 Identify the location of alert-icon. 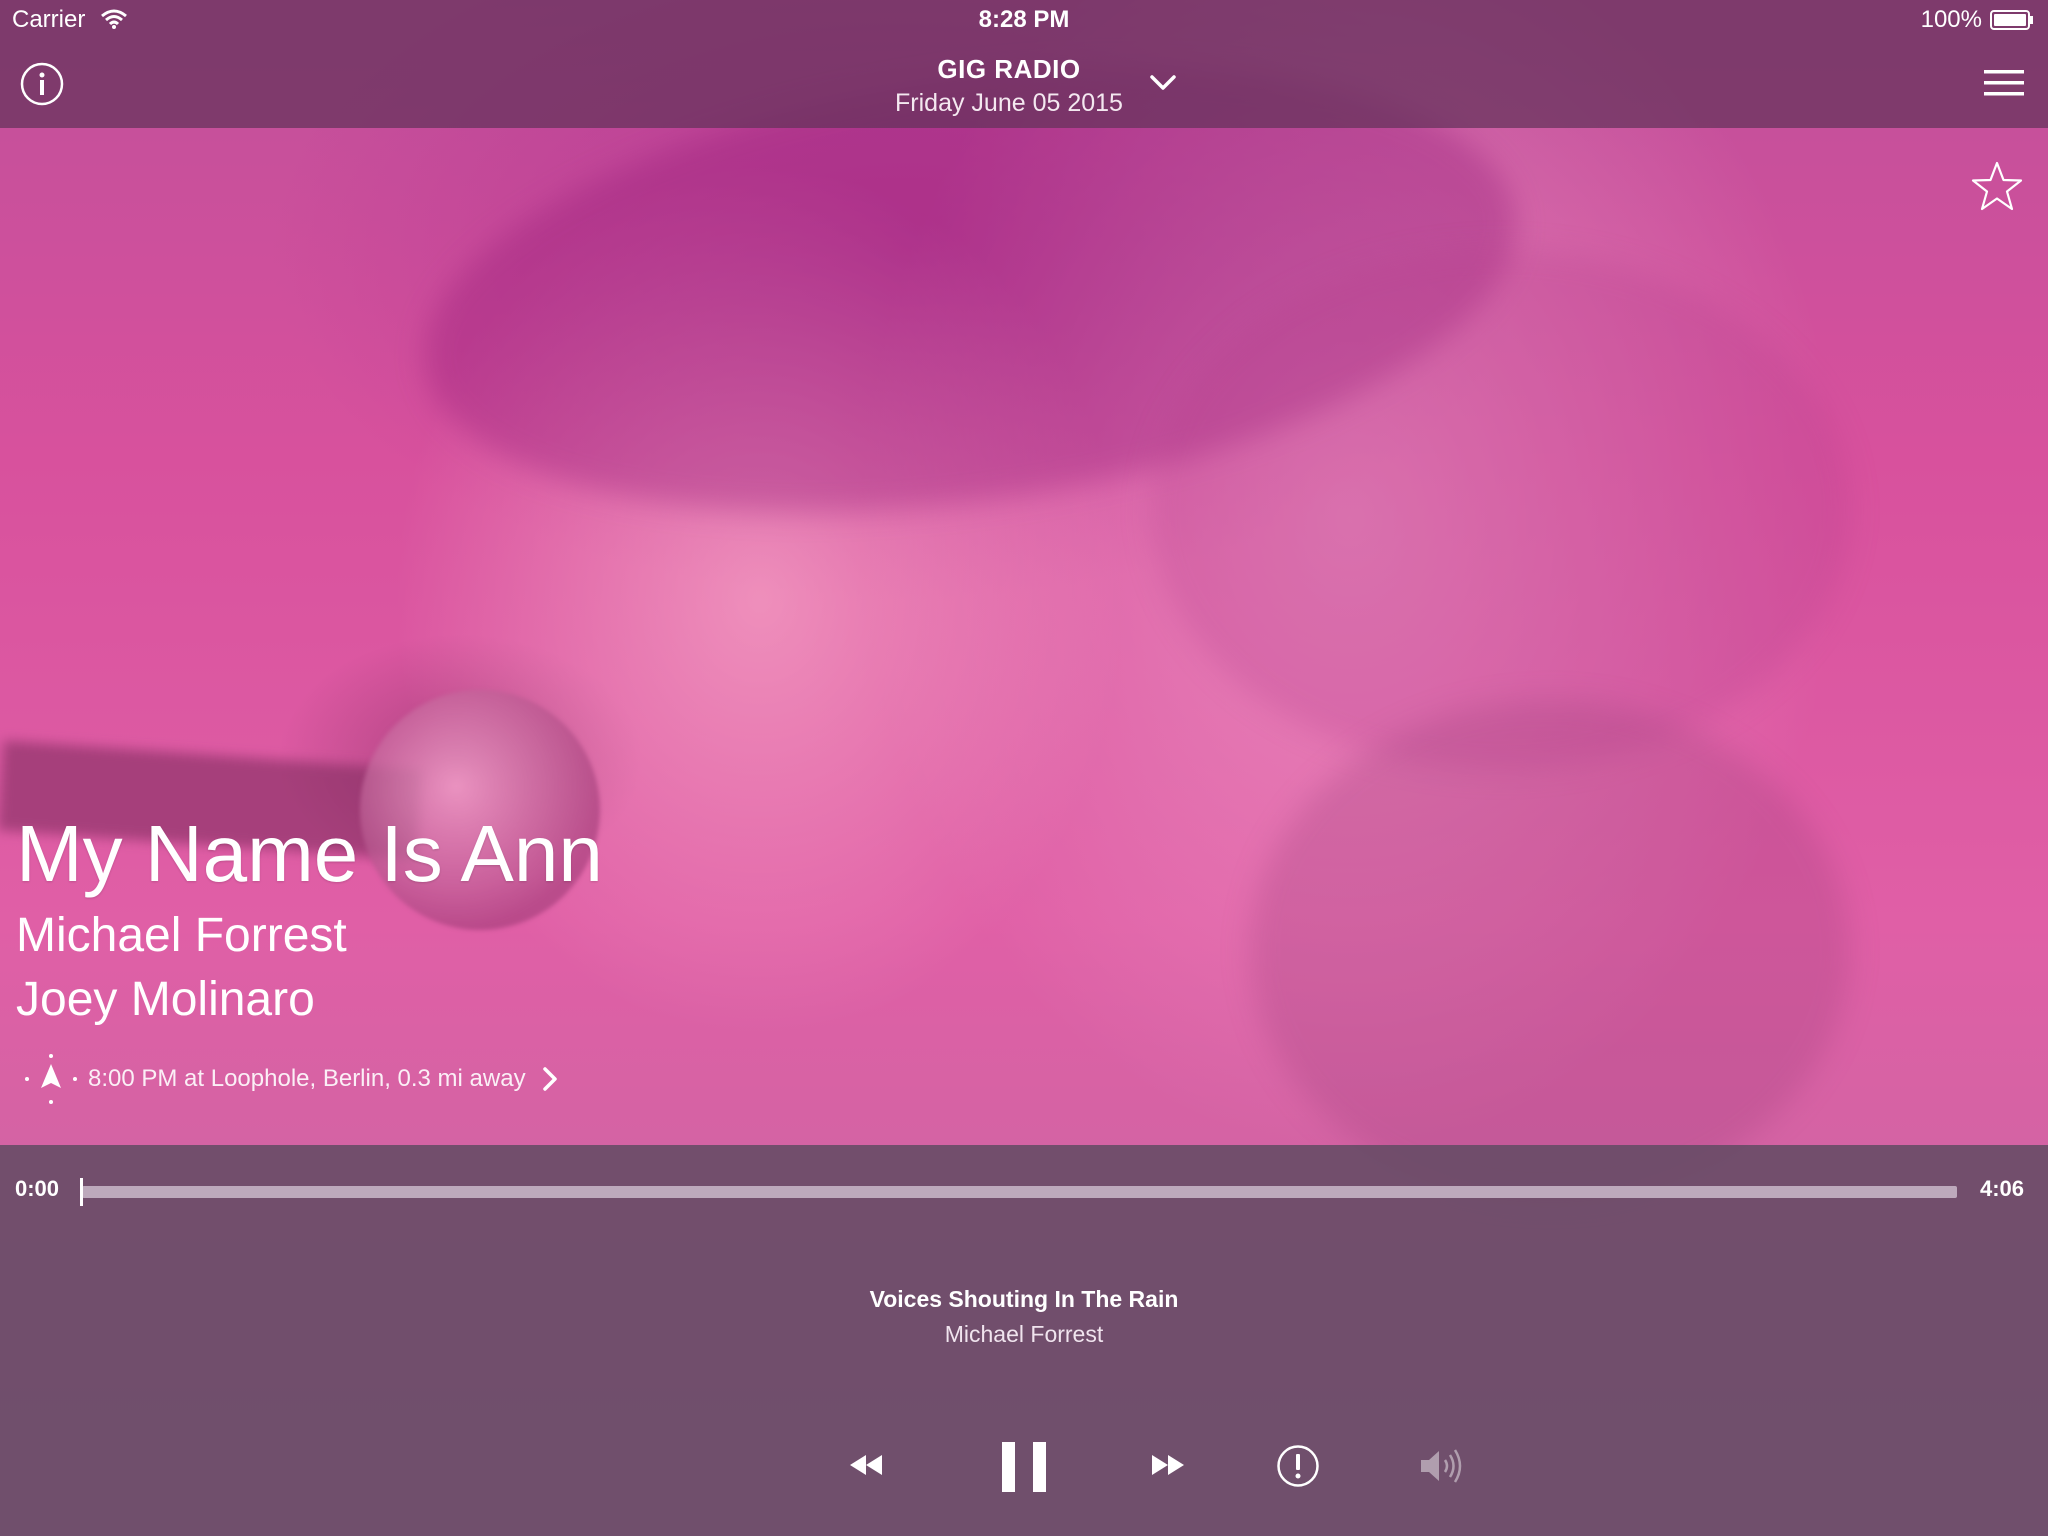
(1298, 1466).